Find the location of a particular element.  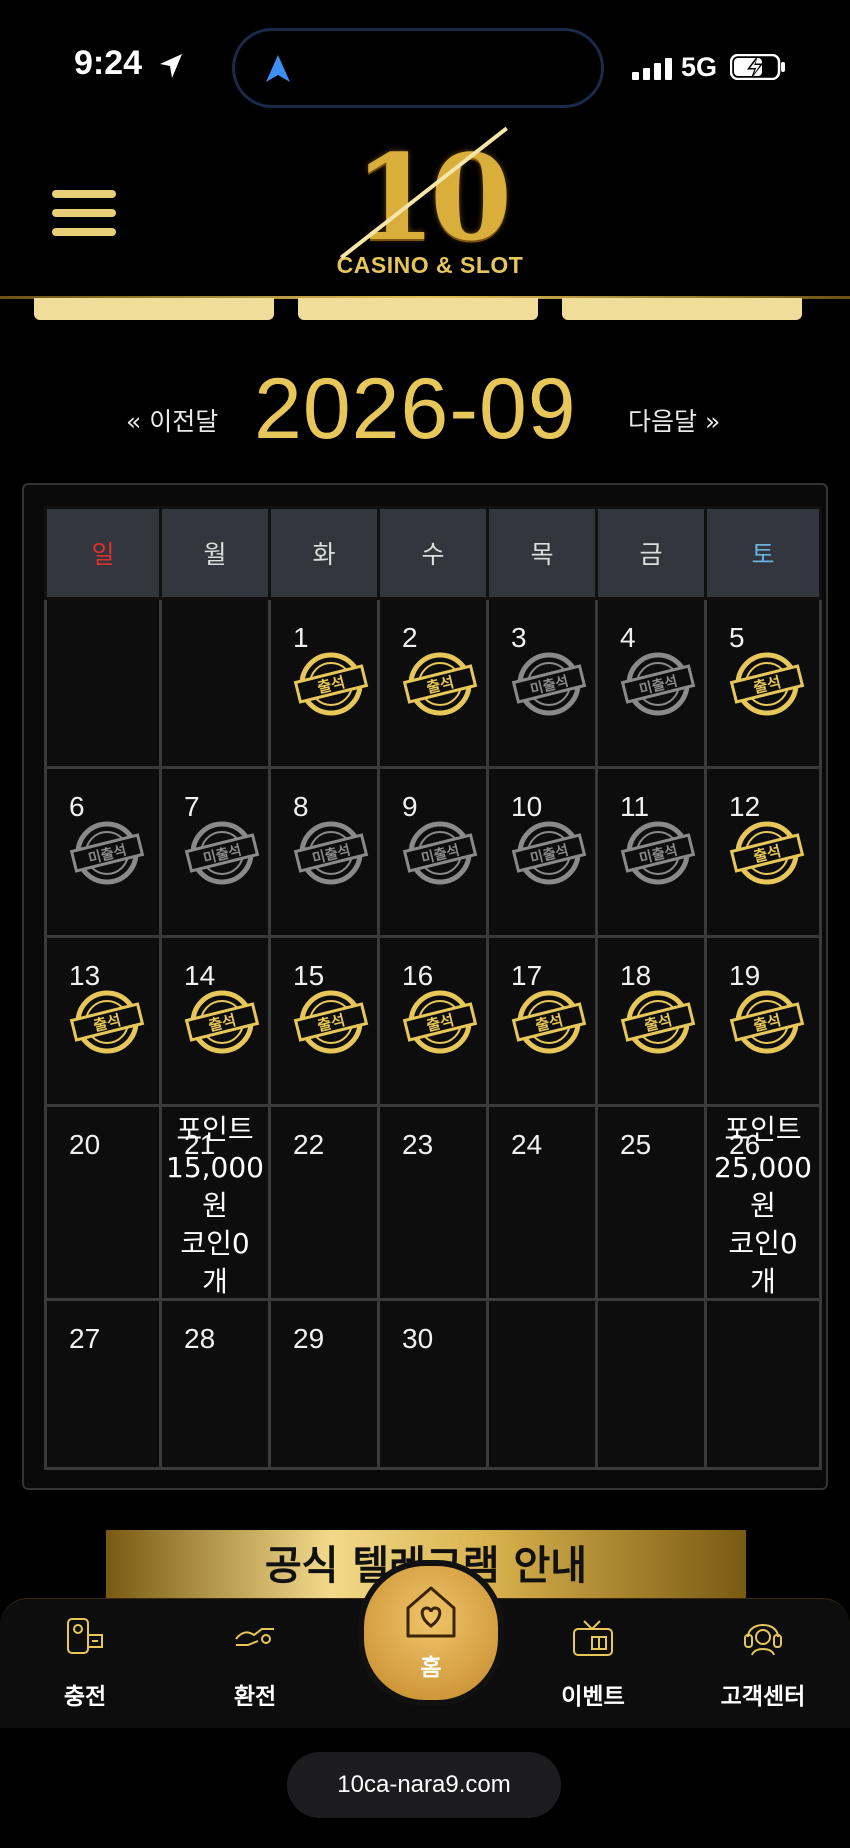

navigation-arrow-icon is located at coordinates (278, 68).